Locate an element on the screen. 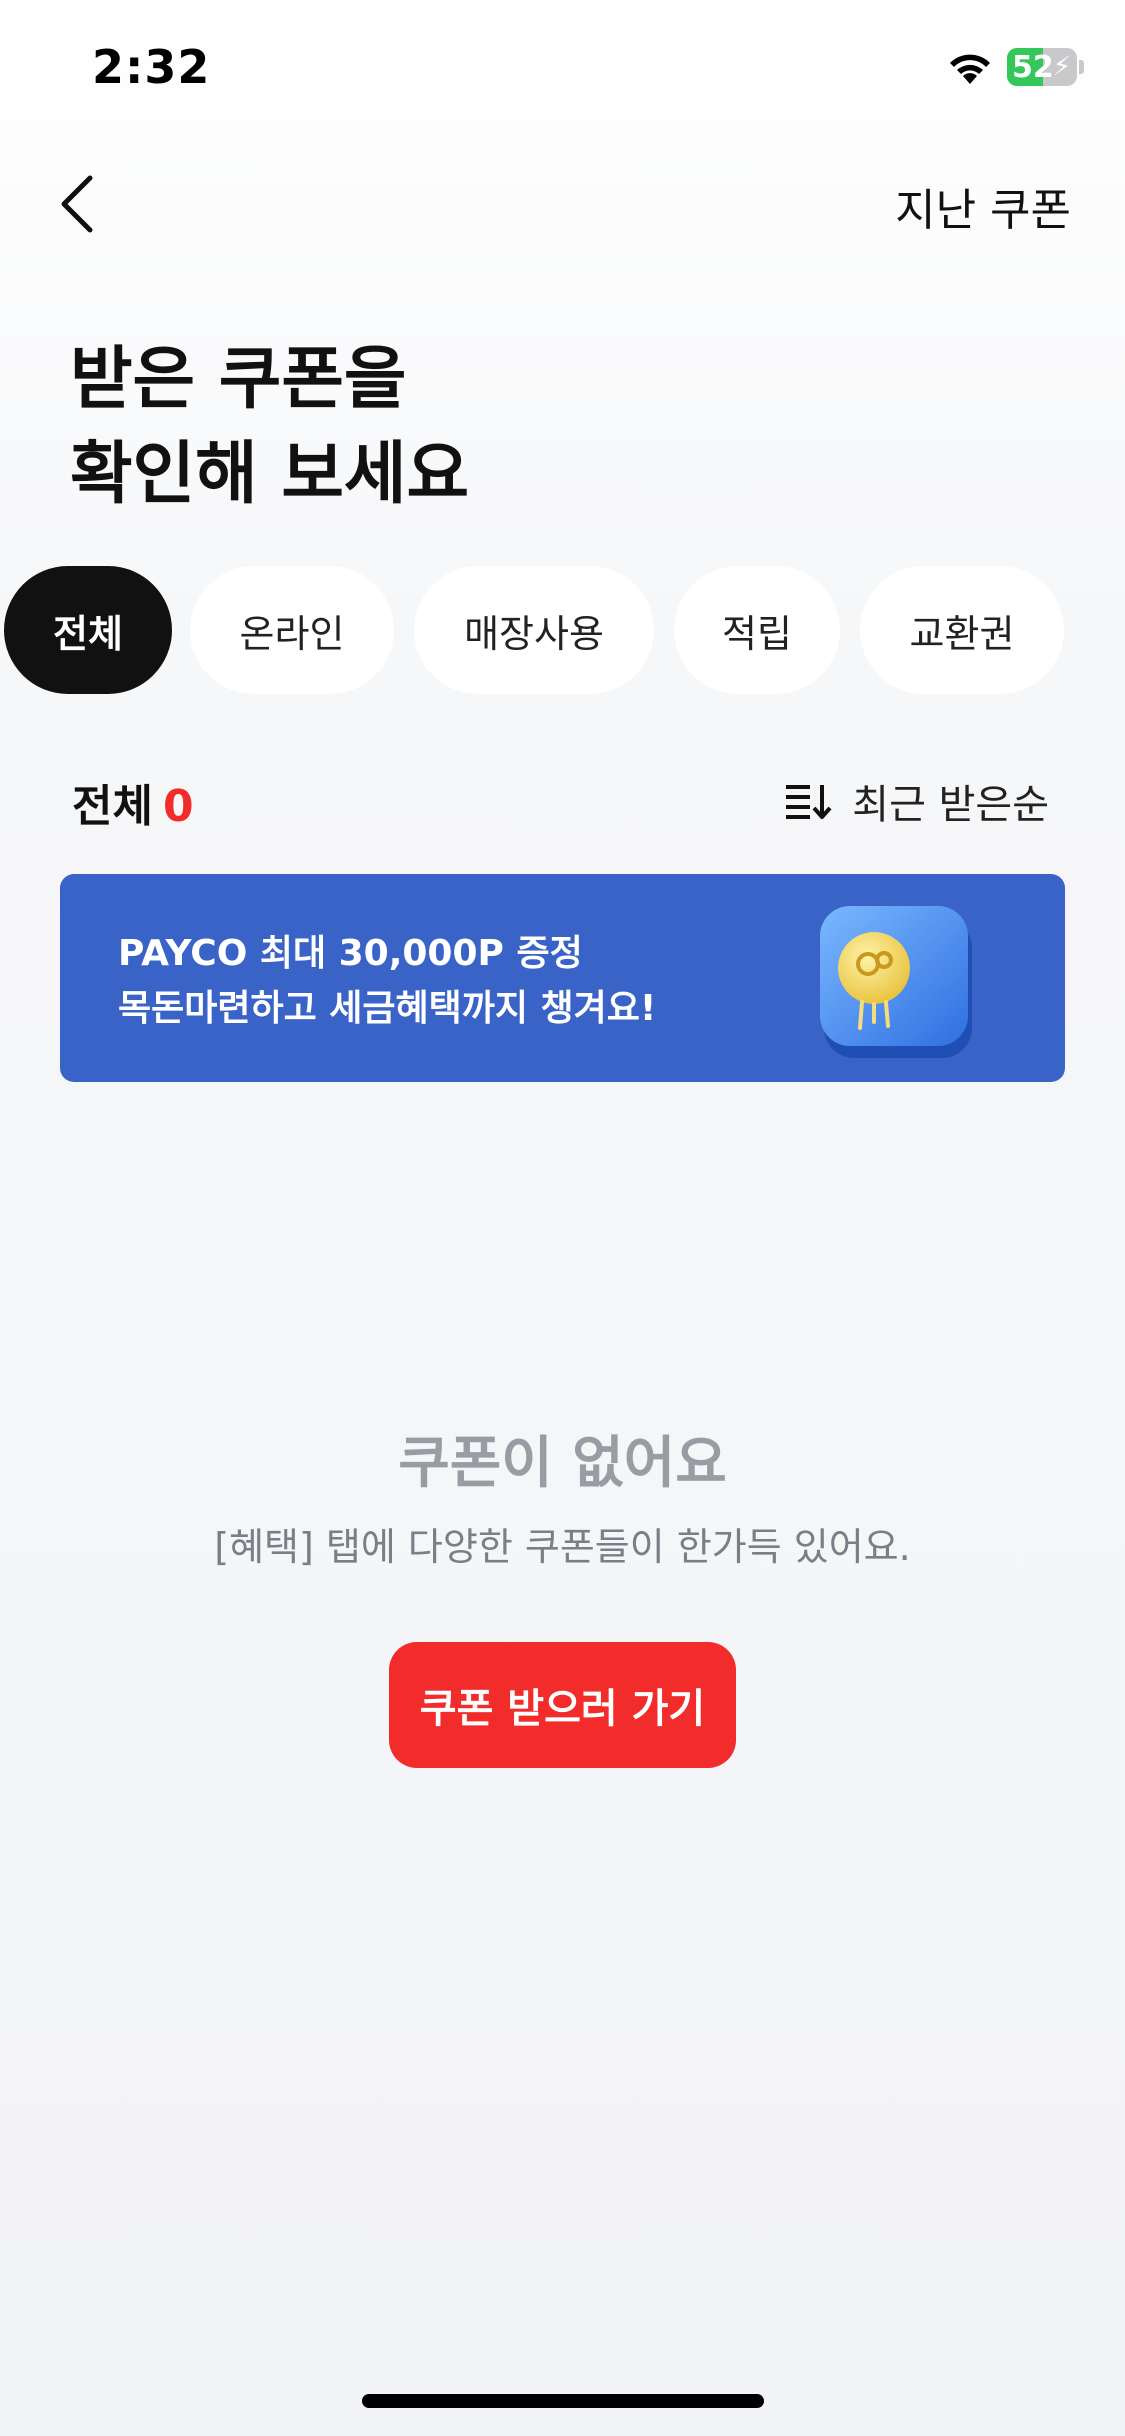  battery-cap is located at coordinates (1081, 67).